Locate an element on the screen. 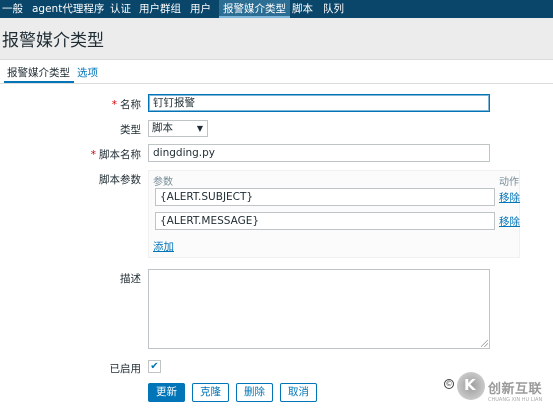 The height and width of the screenshot is (412, 553). nav-item-general: 一般 is located at coordinates (12, 9).